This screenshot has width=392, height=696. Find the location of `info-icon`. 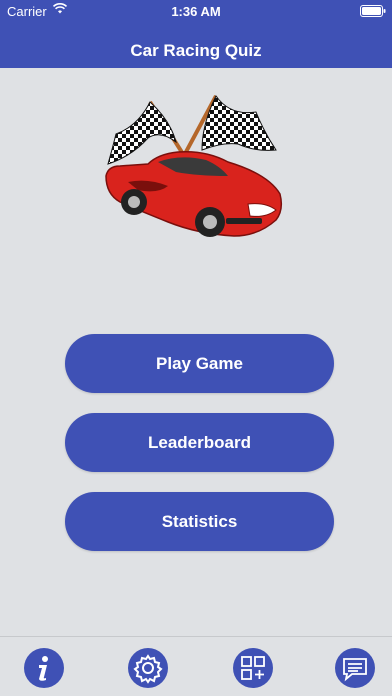

info-icon is located at coordinates (43, 668).